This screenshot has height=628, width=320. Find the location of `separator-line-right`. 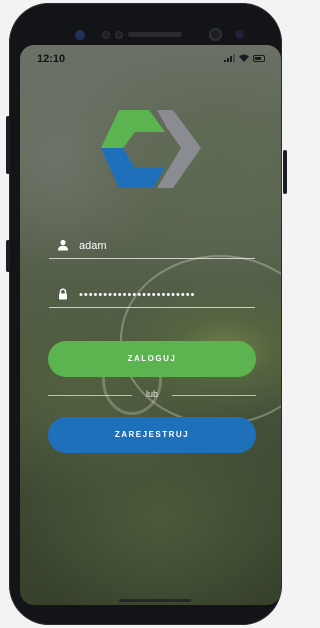

separator-line-right is located at coordinates (214, 395).